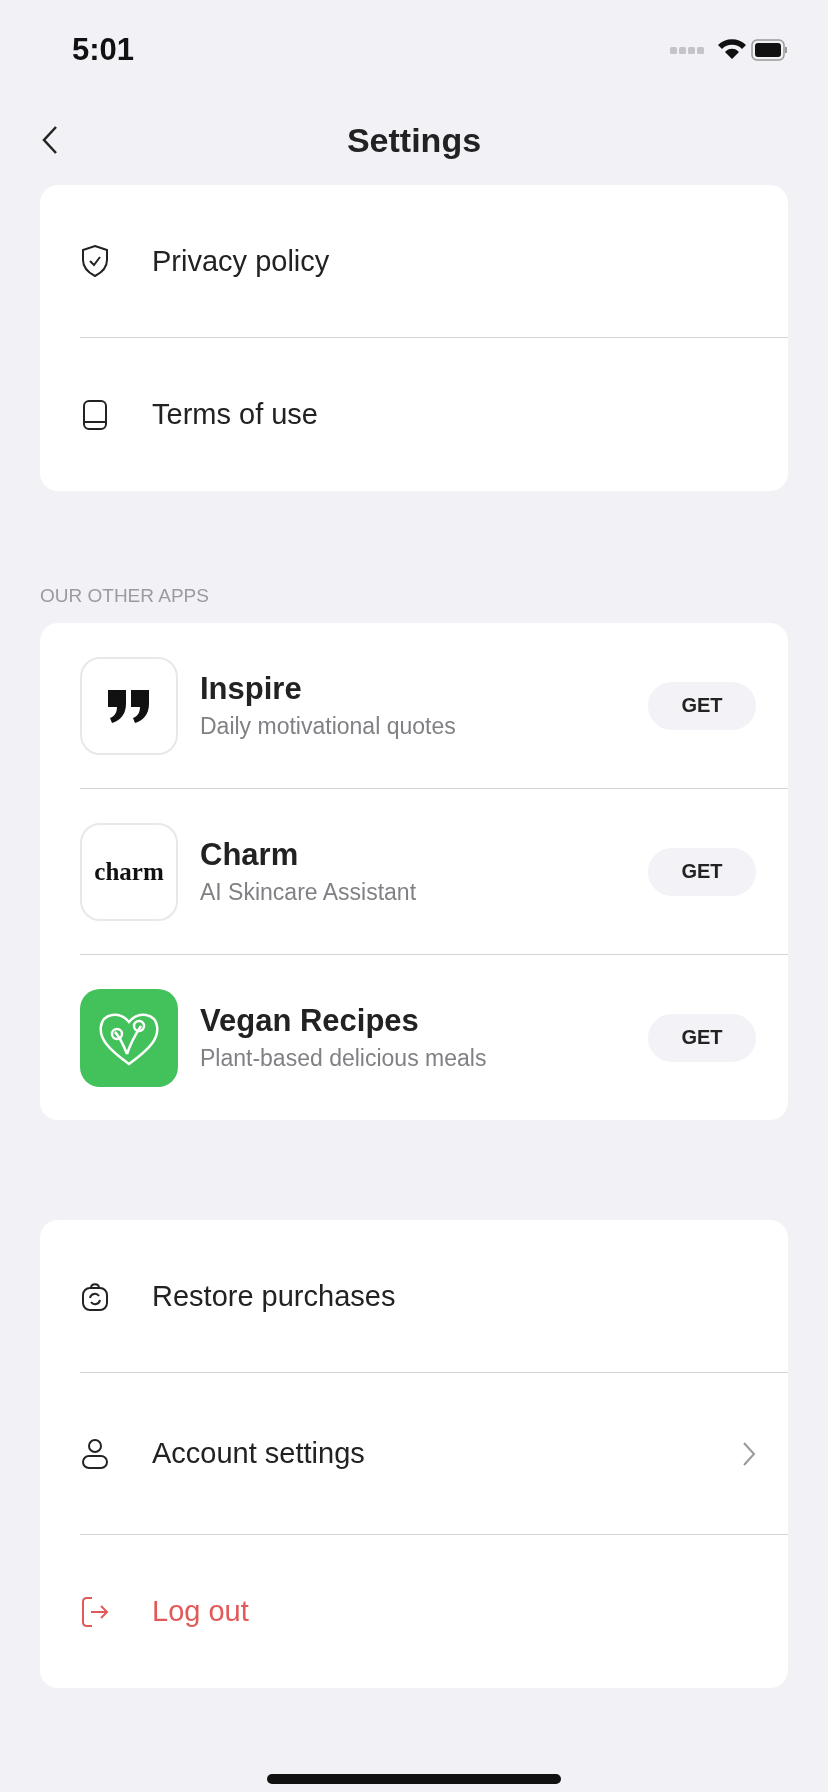  I want to click on app-subtitle: Plant-based delicious meals, so click(344, 1058).